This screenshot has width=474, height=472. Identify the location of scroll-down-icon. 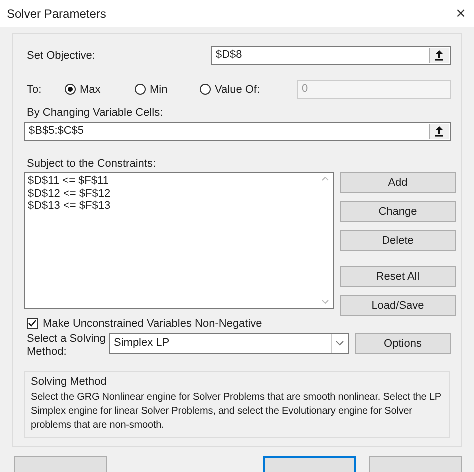
(325, 302).